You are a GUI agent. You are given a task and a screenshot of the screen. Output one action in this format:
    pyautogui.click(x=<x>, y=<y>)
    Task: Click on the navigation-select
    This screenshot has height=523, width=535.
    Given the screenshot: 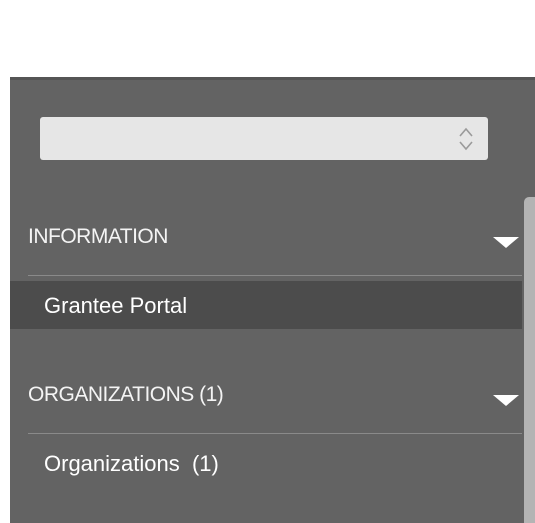 What is the action you would take?
    pyautogui.click(x=264, y=138)
    